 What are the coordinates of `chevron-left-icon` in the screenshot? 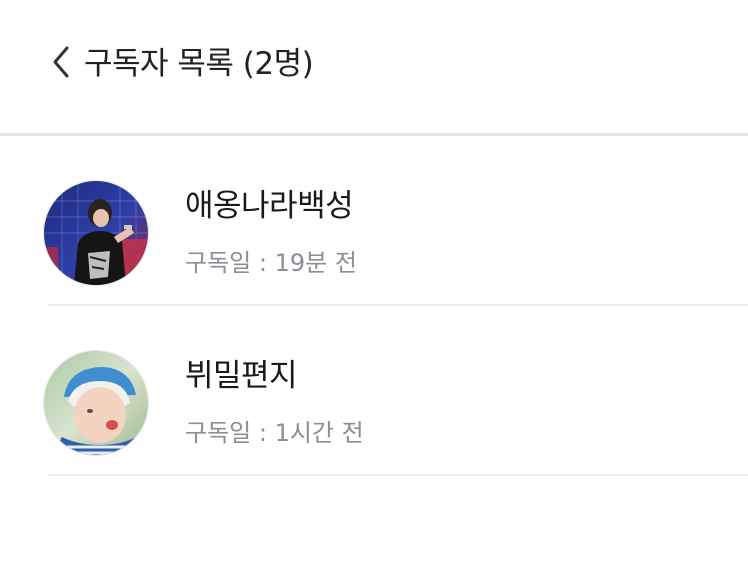 It's located at (61, 62).